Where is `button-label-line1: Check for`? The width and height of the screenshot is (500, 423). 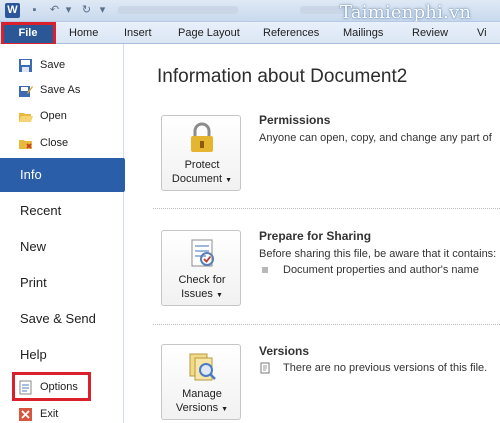 button-label-line1: Check for is located at coordinates (202, 280).